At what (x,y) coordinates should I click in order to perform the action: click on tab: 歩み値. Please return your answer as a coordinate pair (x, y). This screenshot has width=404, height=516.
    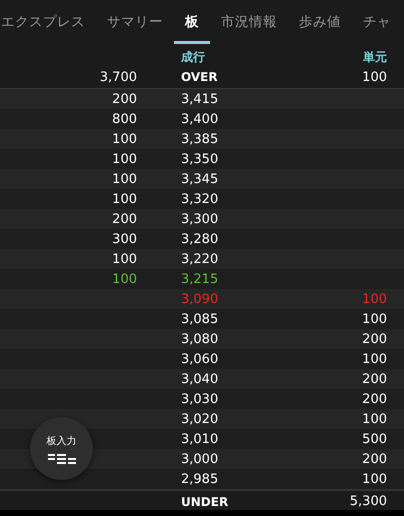
    Looking at the image, I should click on (320, 22).